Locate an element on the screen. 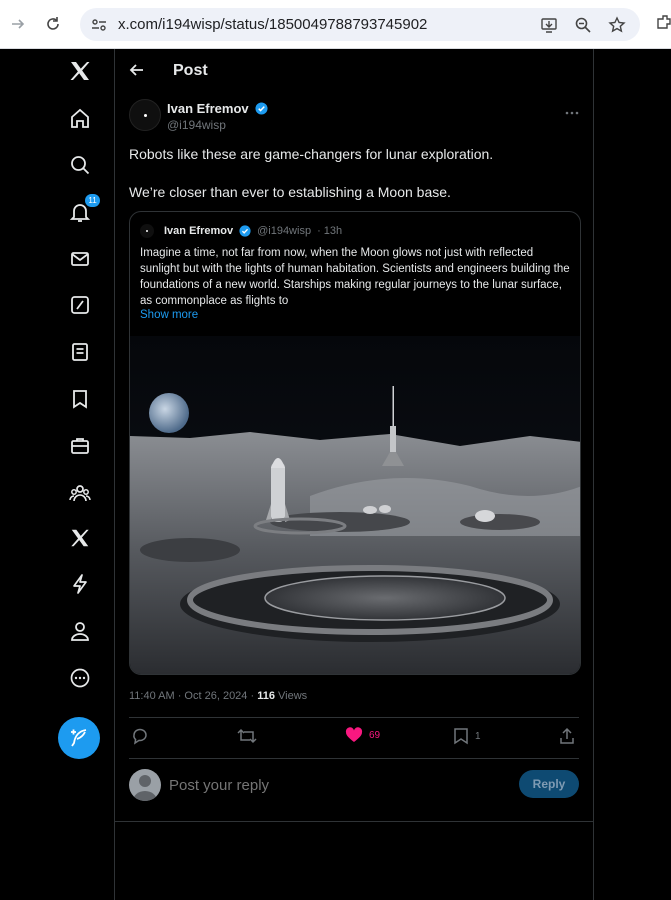  page-title: Post is located at coordinates (190, 70).